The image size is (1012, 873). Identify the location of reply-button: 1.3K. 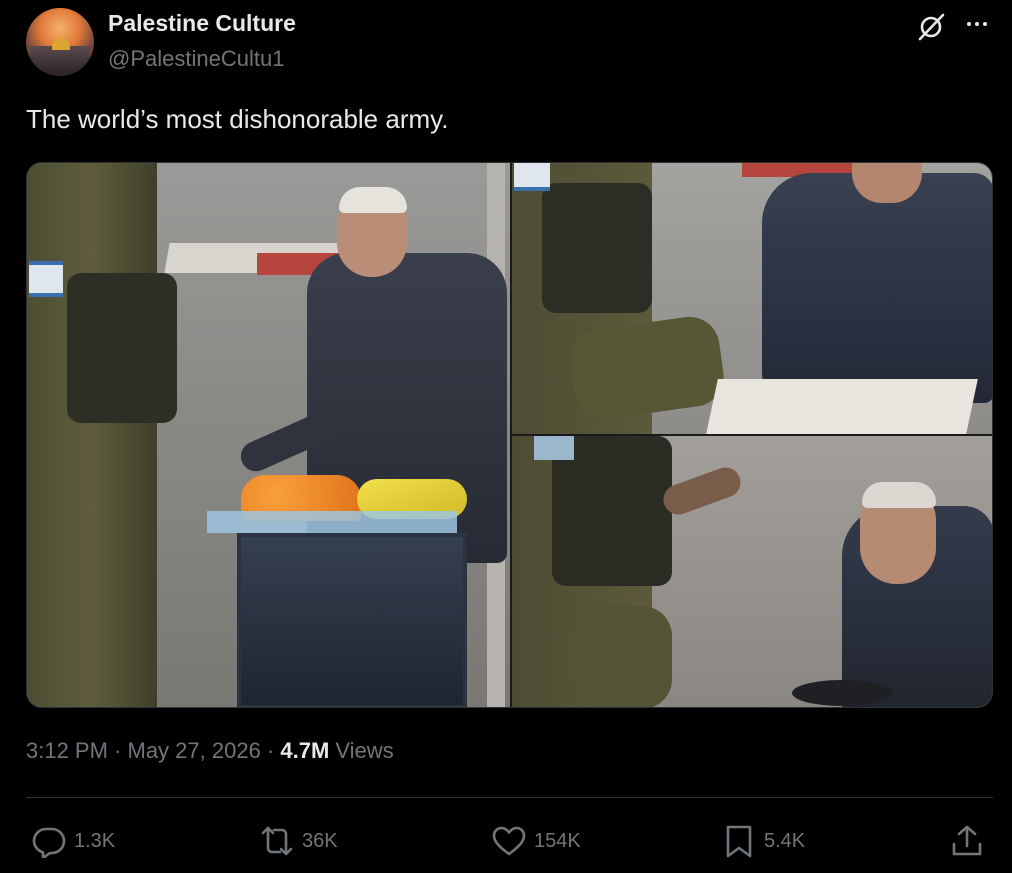
(73, 841).